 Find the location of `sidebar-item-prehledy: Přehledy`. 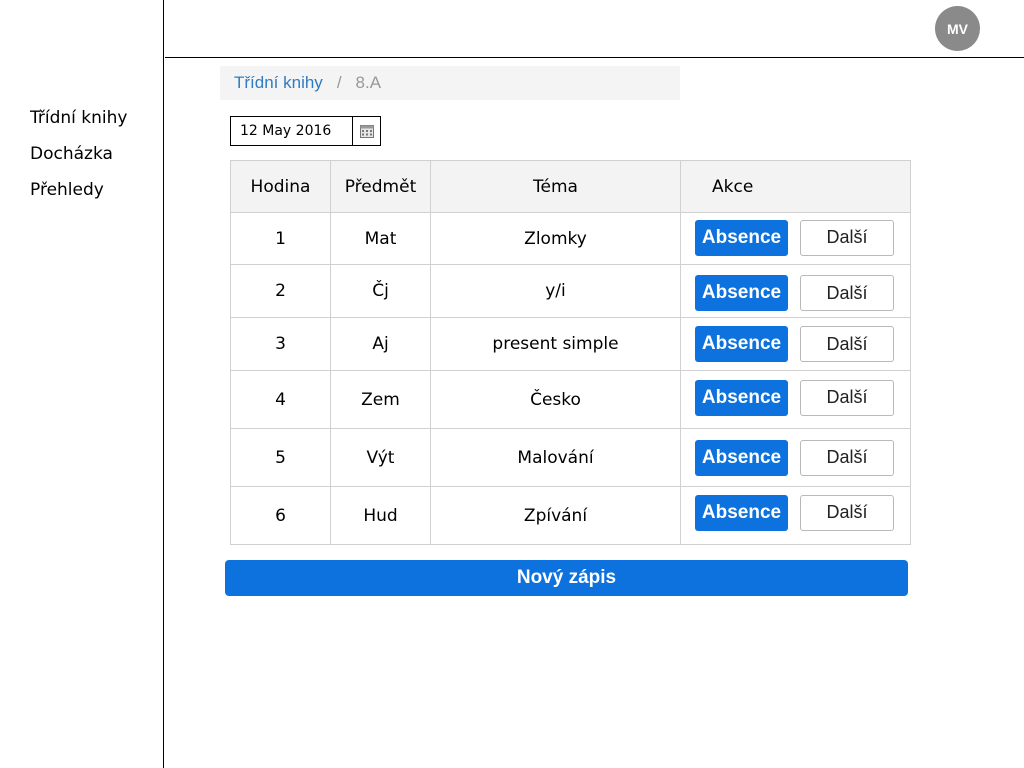

sidebar-item-prehledy: Přehledy is located at coordinates (78, 196).